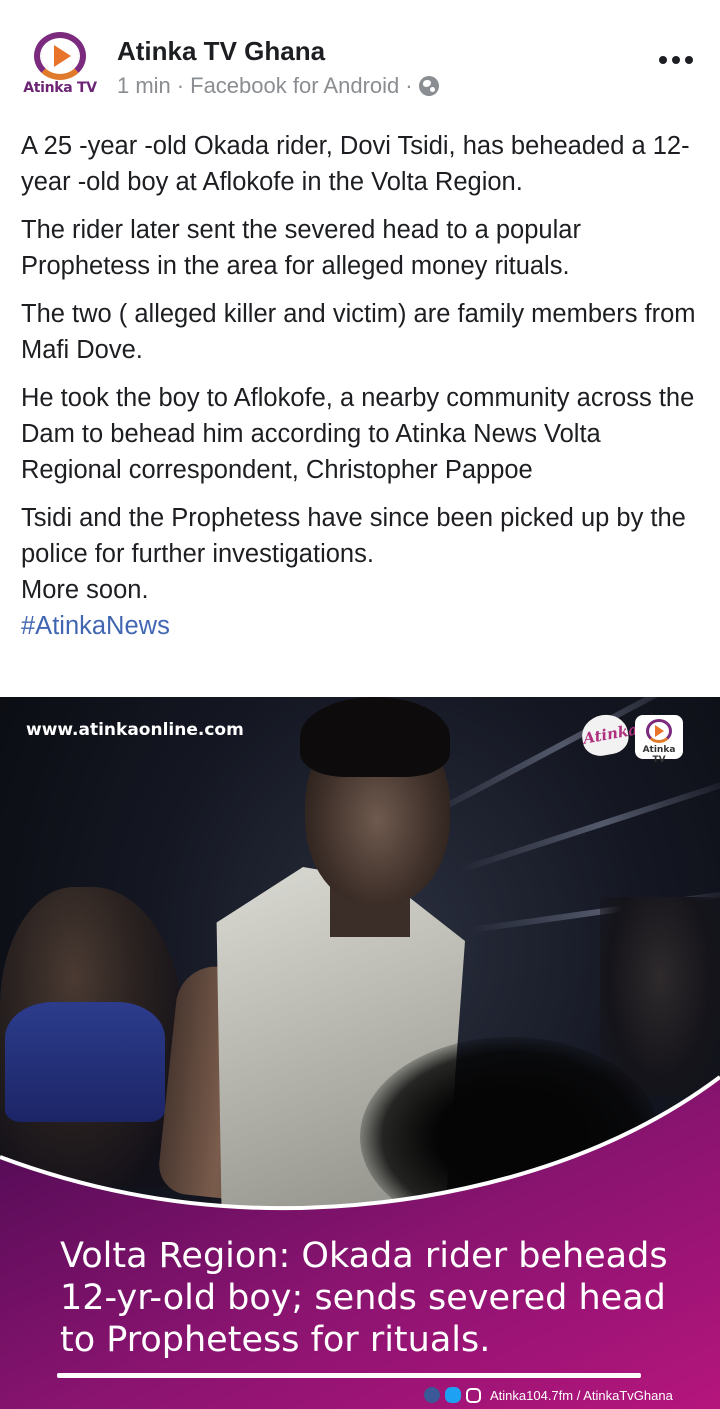 Image resolution: width=720 pixels, height=1409 pixels. Describe the element at coordinates (221, 51) in the screenshot. I see `page-name-link: Atinka TV Ghana` at that location.